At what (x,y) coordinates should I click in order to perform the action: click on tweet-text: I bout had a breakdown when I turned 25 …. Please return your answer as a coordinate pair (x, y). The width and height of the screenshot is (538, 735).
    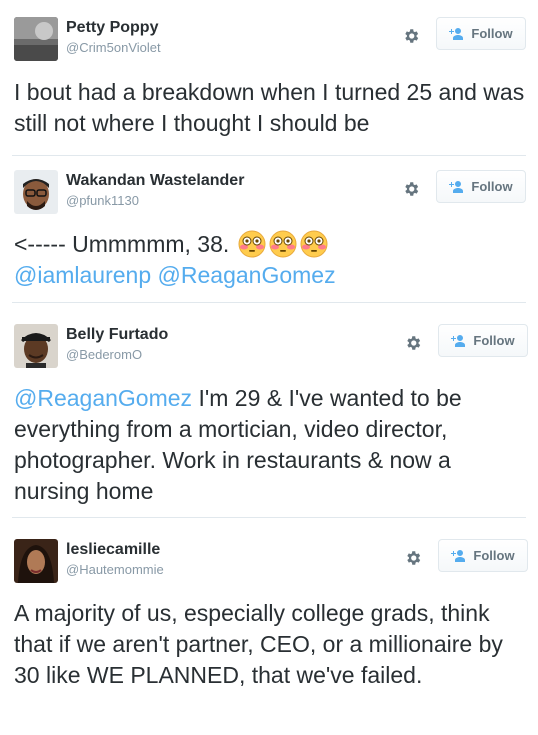
    Looking at the image, I should click on (271, 108).